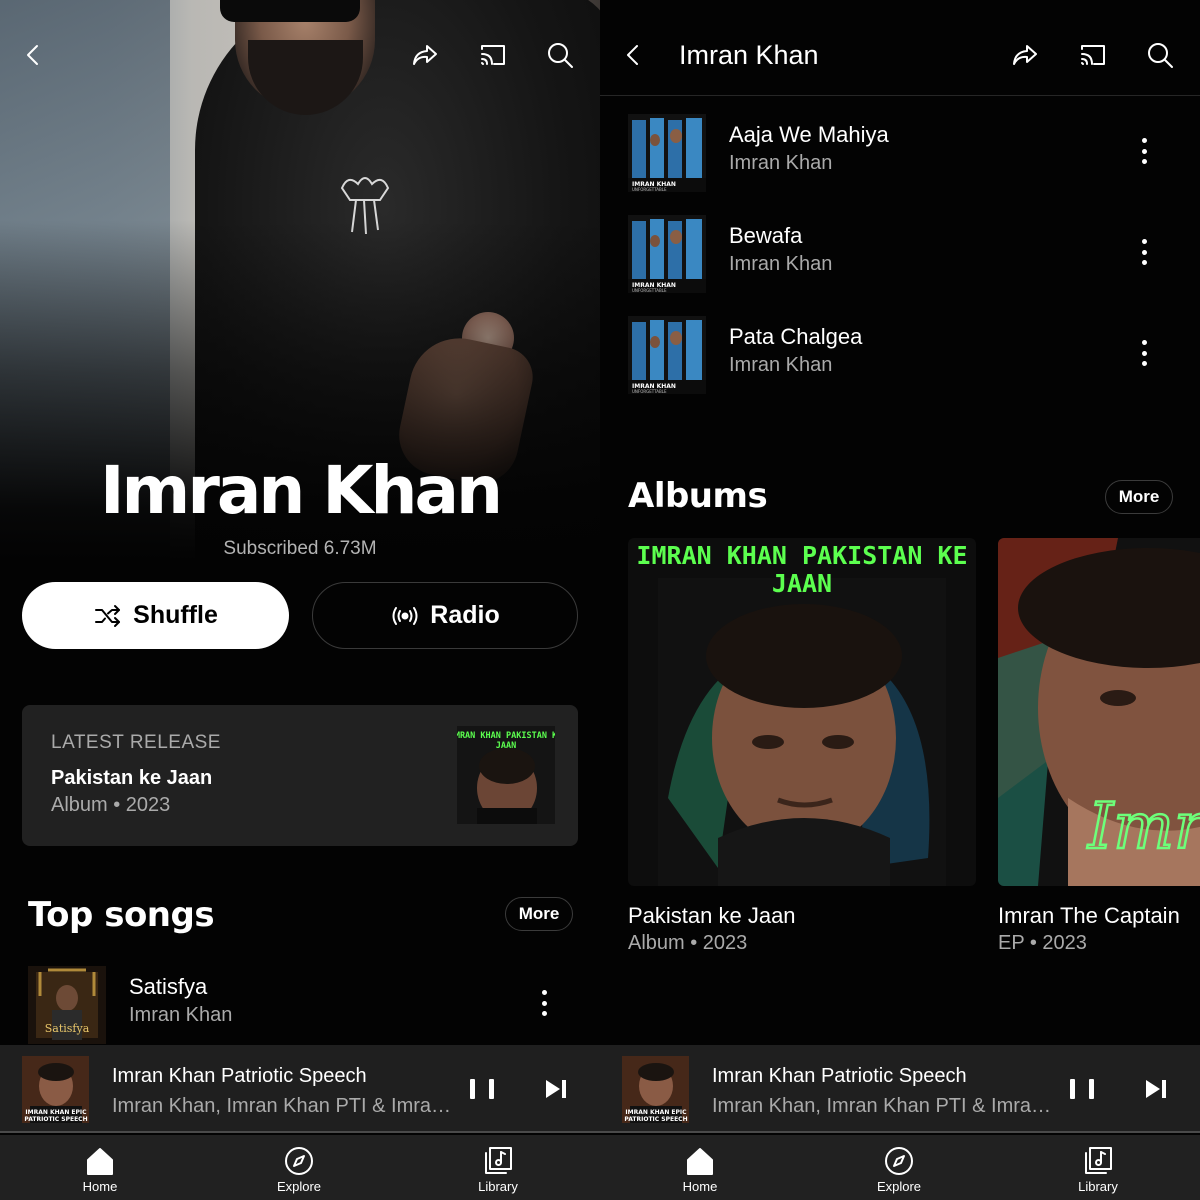  Describe the element at coordinates (300, 1005) in the screenshot. I see `song-row-satisfya: Satisfya Satisfya Imran Khan` at that location.